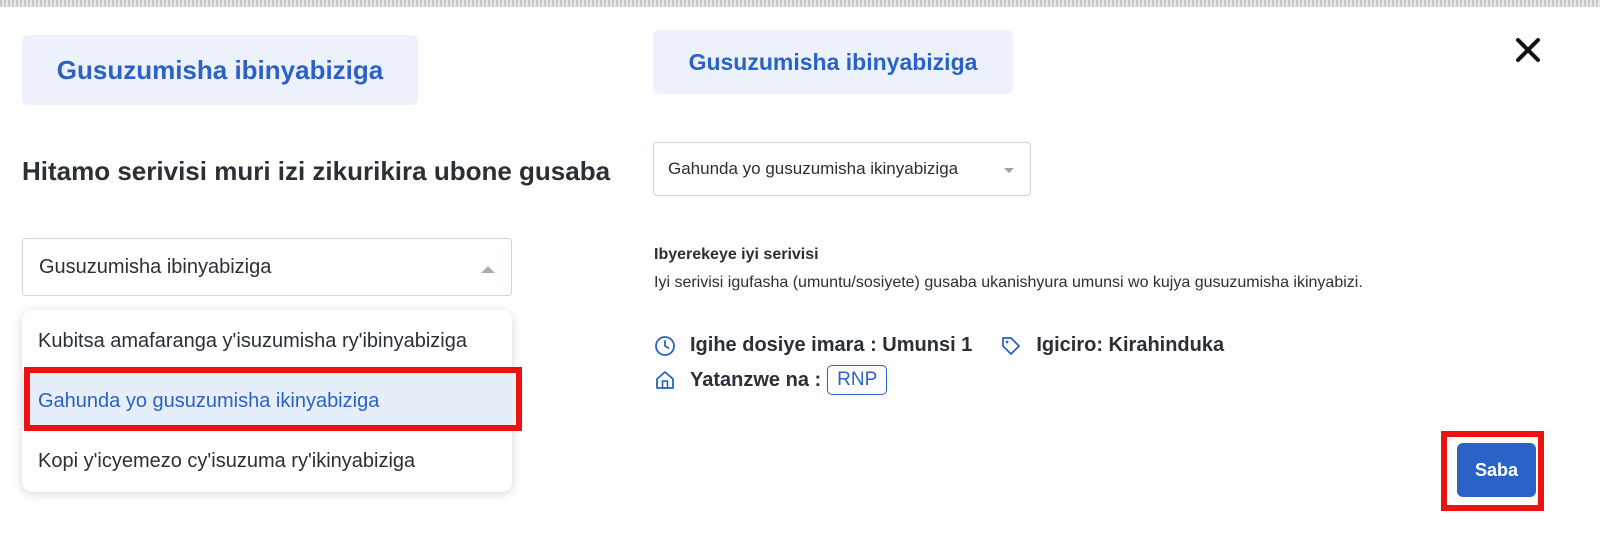  I want to click on service-category-select-value: Gusuzumisha ibinyabiziga, so click(155, 266).